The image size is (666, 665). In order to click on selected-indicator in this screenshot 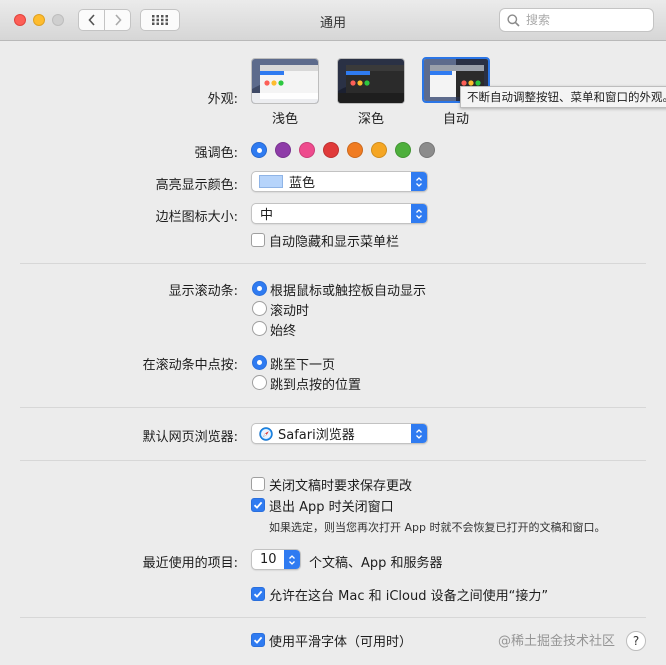, I will do `click(259, 150)`.